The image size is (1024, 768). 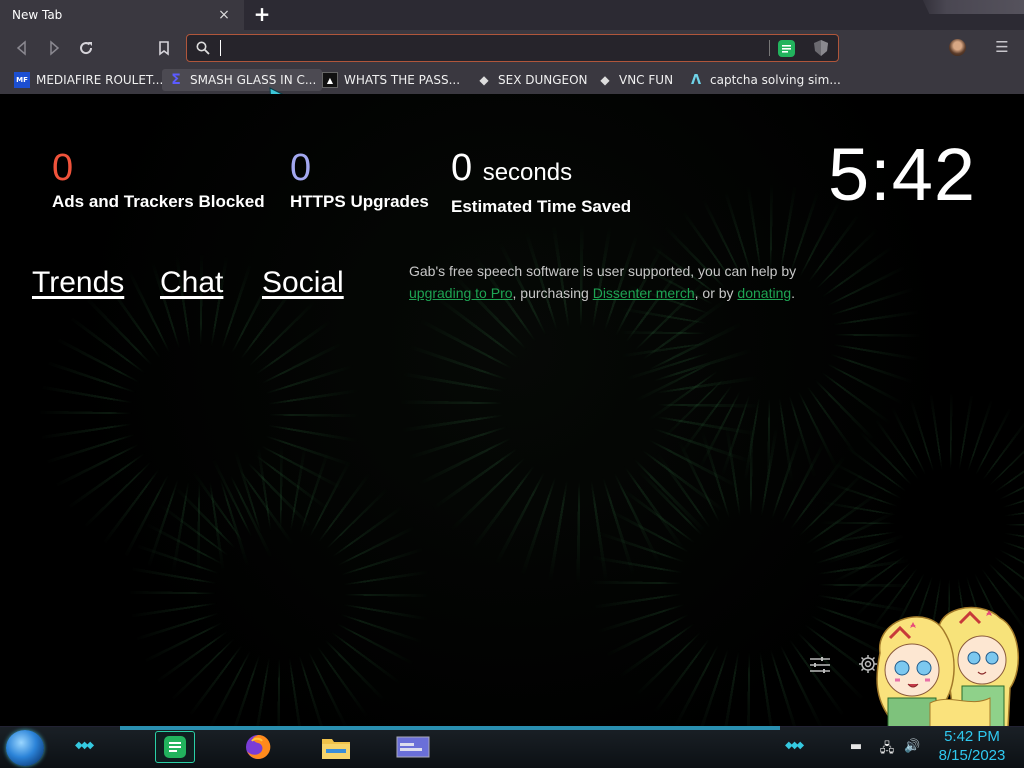 I want to click on background-burst, so click(x=280, y=585).